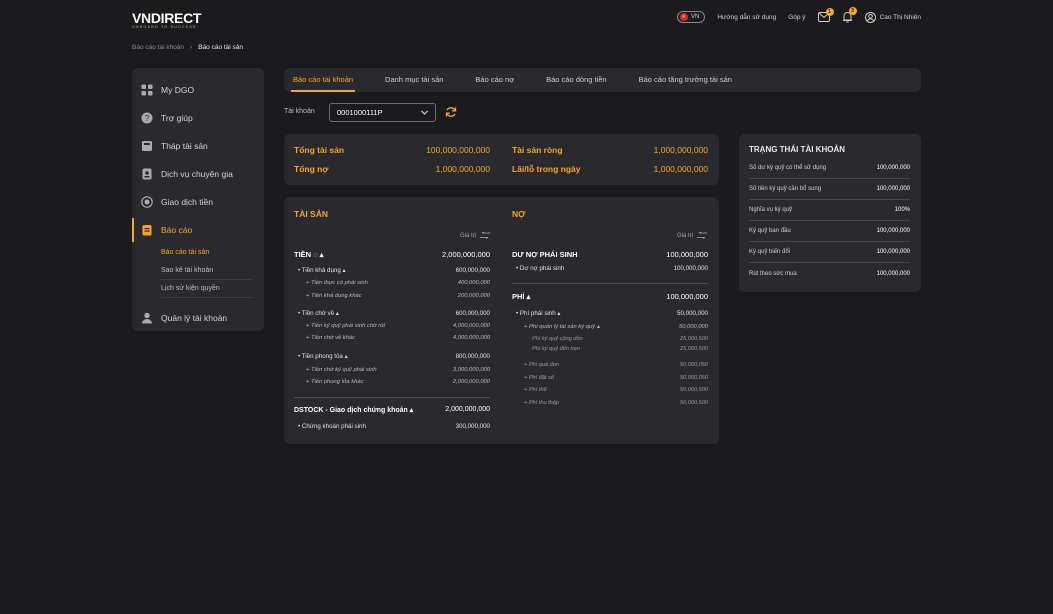  Describe the element at coordinates (829, 210) in the screenshot. I see `status-row: Nghĩa vụ ký quỹ 100%` at that location.